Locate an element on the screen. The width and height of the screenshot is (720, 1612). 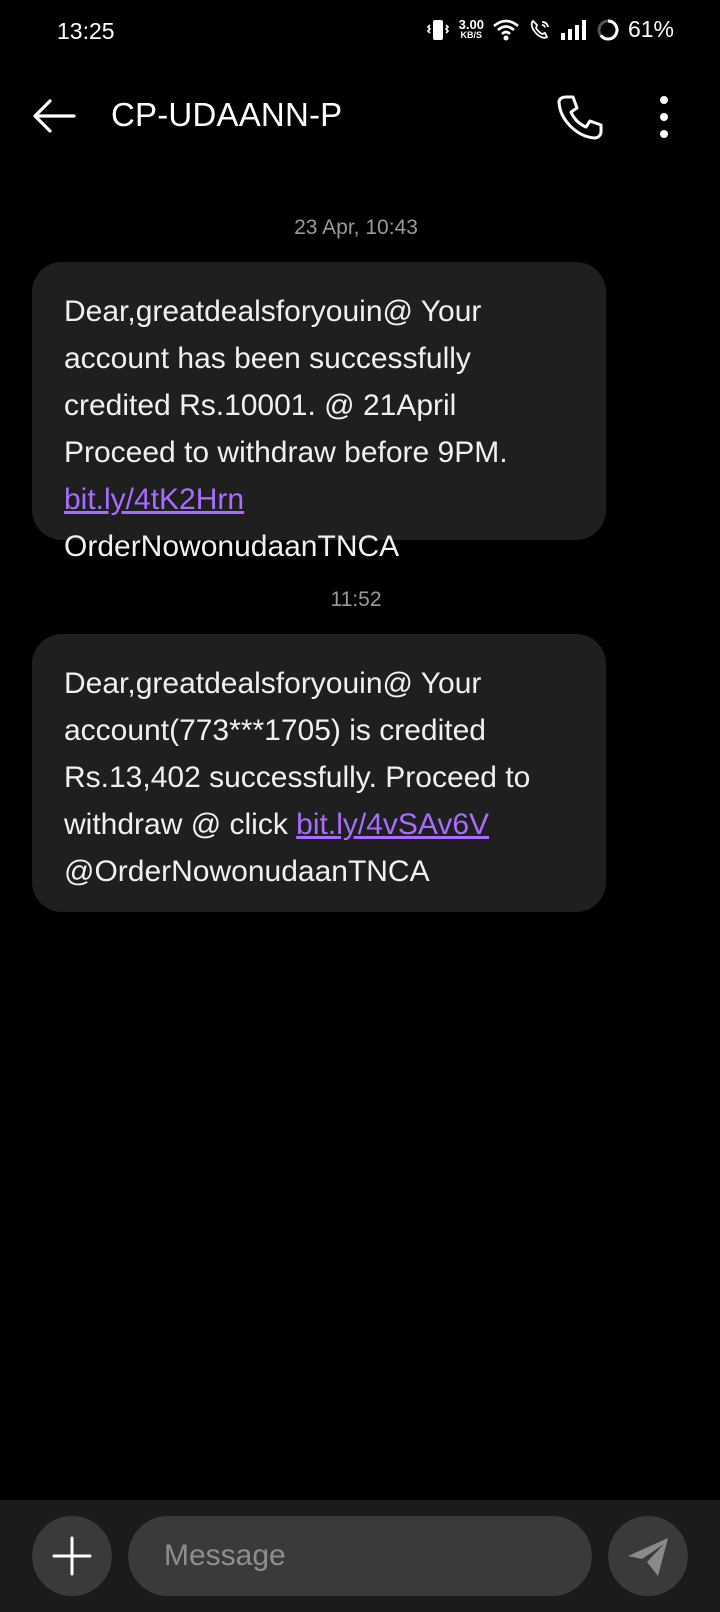
back-arrow-icon is located at coordinates (54, 116).